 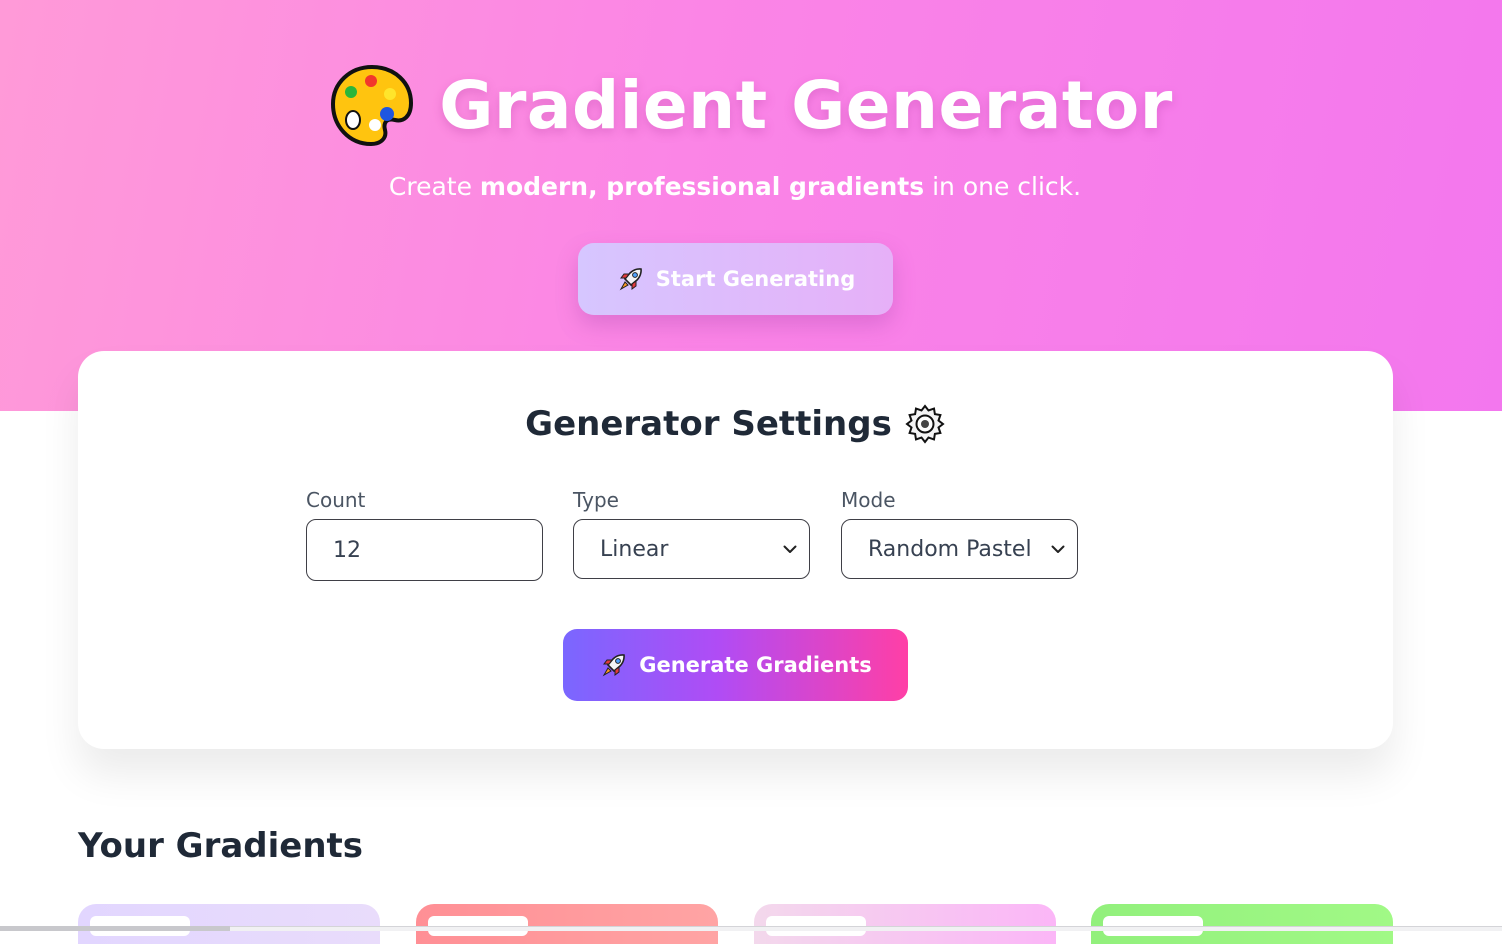 I want to click on subtitle-suffix: in one click., so click(x=1003, y=186).